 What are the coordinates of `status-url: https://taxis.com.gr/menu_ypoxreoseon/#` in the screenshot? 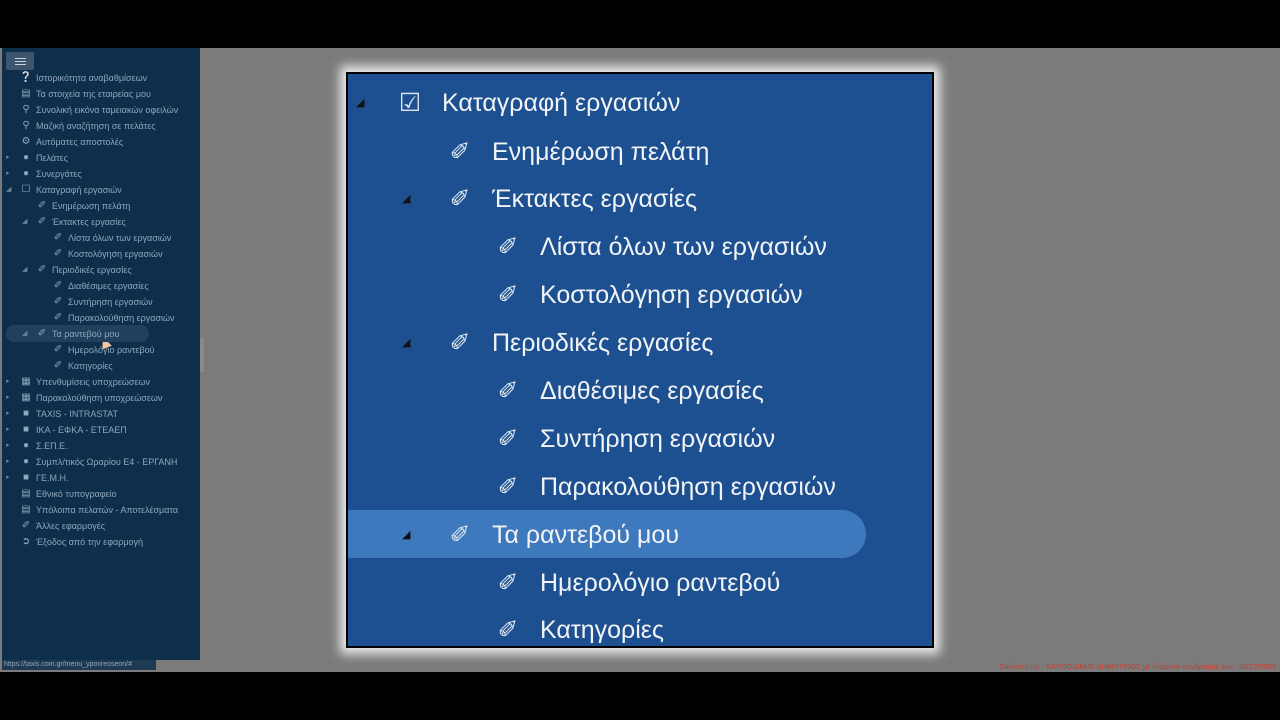 It's located at (79, 665).